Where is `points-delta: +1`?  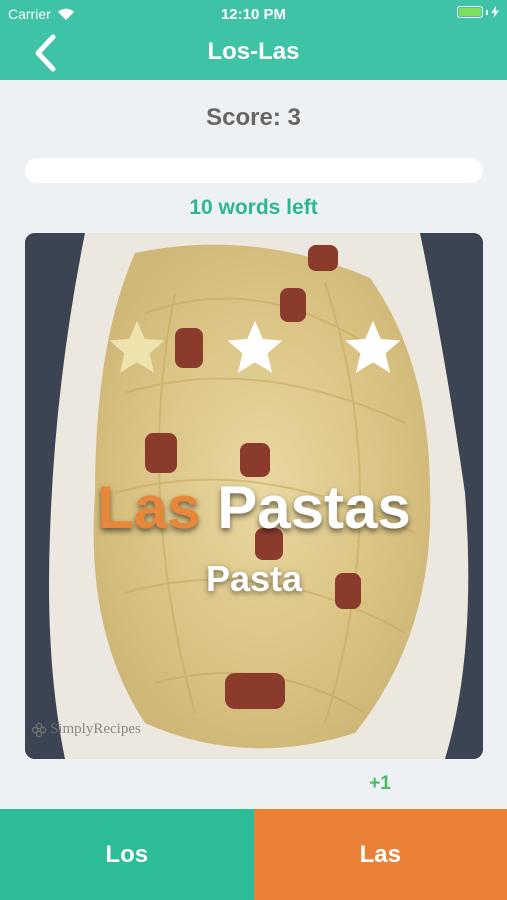 points-delta: +1 is located at coordinates (380, 783).